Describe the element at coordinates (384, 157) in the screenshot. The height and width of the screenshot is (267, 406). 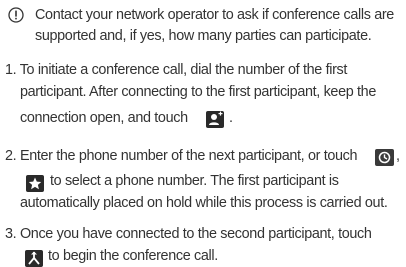
I see `call-log-icon` at that location.